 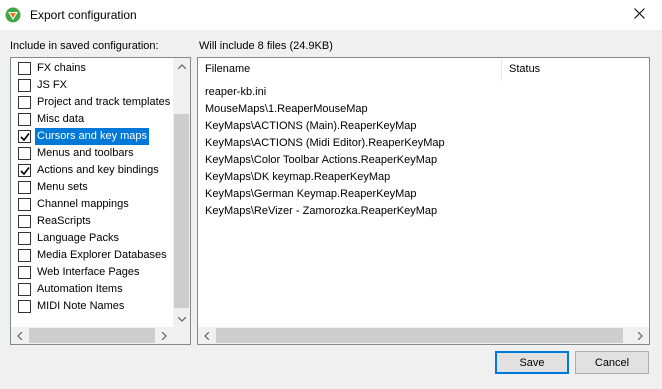 I want to click on checklist-item-label: Cursors and key maps, so click(x=92, y=136).